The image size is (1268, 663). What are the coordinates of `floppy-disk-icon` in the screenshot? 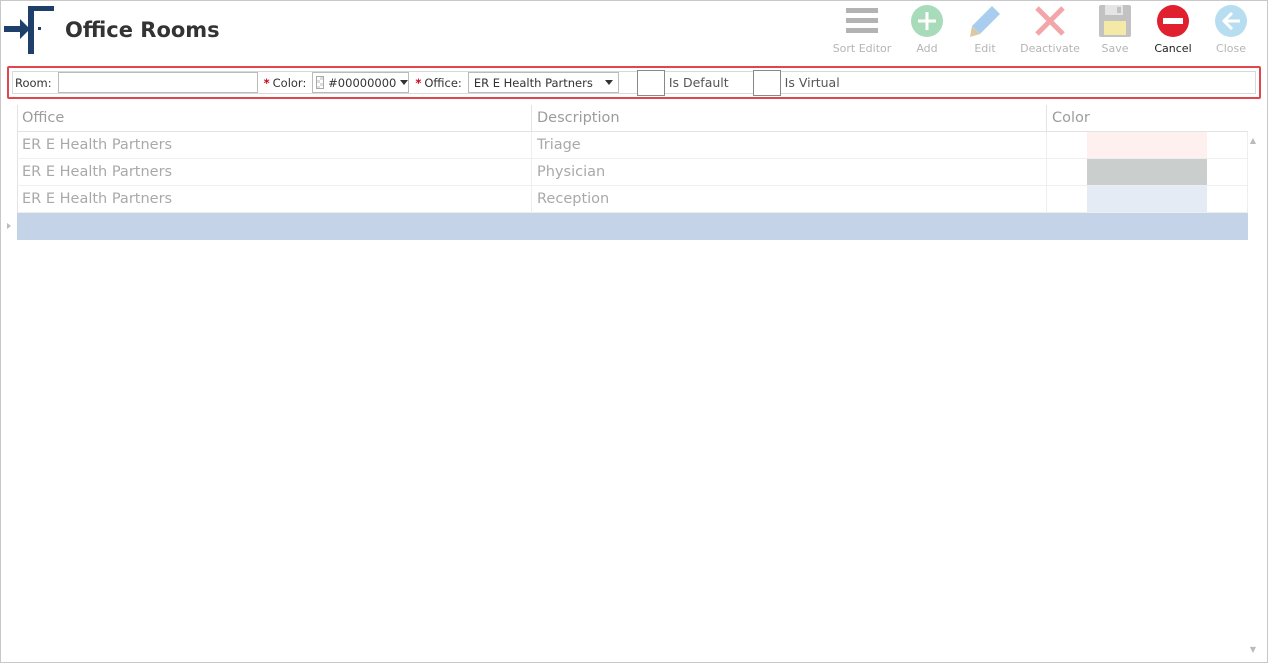 It's located at (1115, 21).